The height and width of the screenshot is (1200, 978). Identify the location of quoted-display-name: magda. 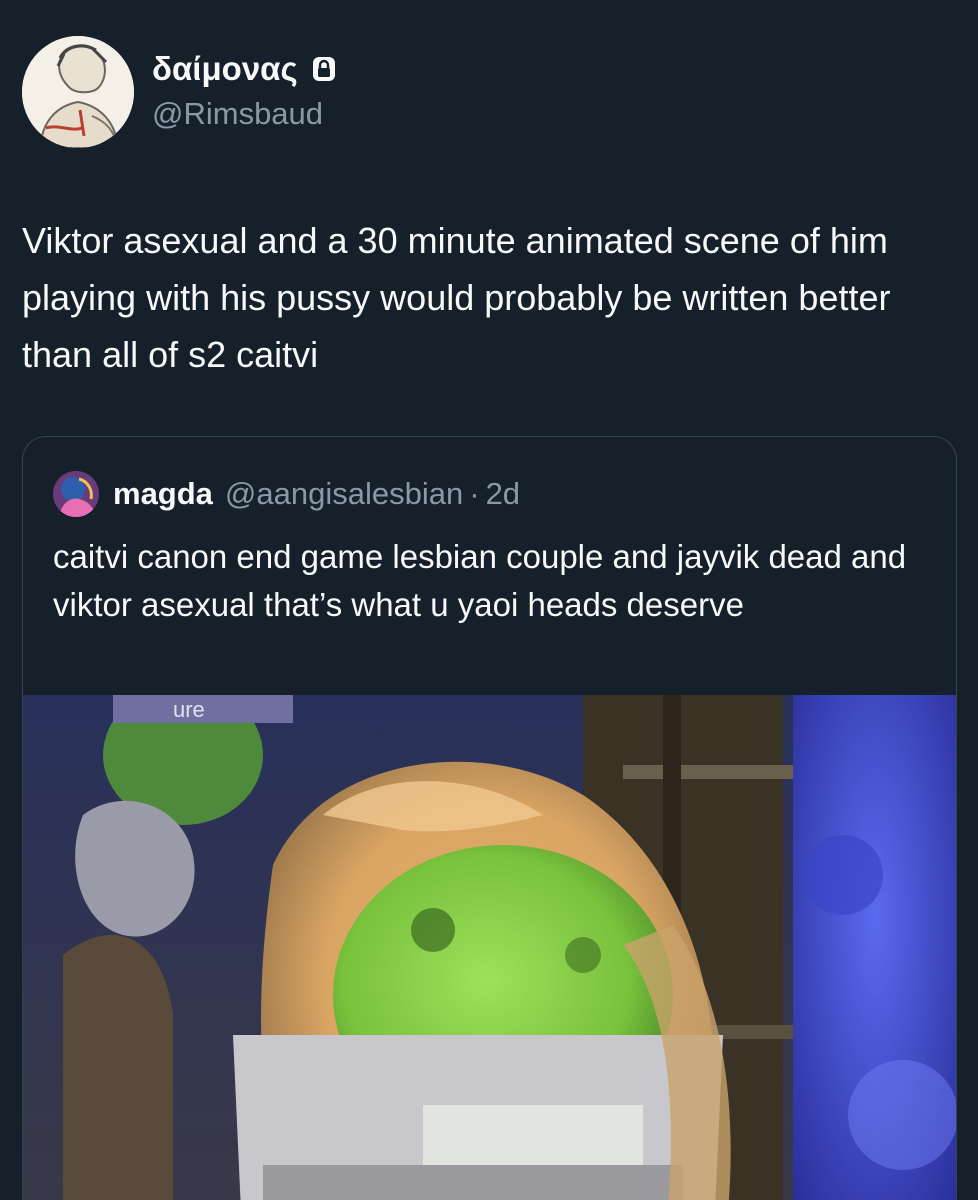
(163, 494).